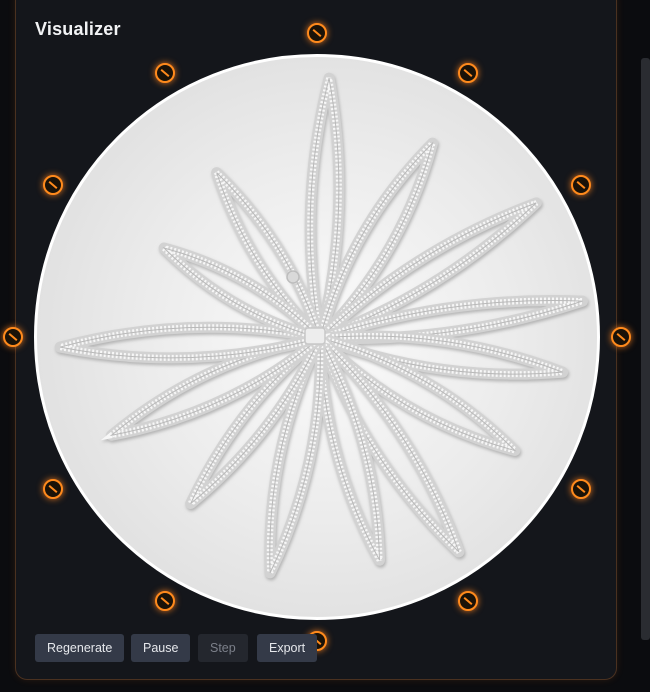 This screenshot has width=650, height=692. Describe the element at coordinates (78, 29) in the screenshot. I see `panel-title: Visualizer` at that location.